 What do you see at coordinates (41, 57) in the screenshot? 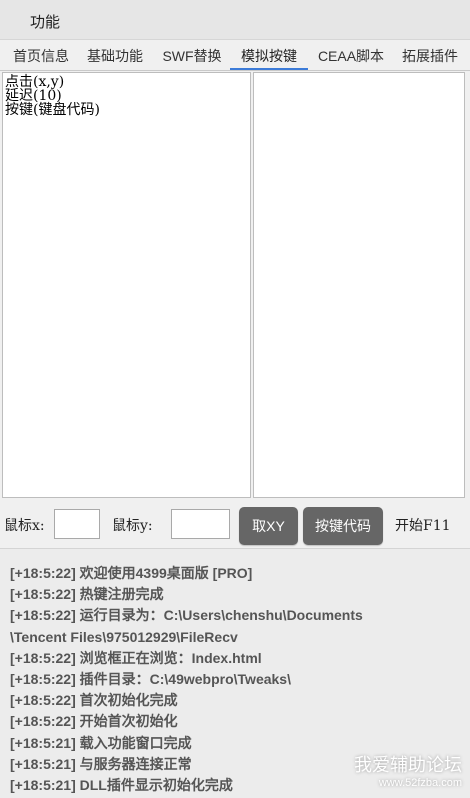
I see `tab-home-info: 首页信息` at bounding box center [41, 57].